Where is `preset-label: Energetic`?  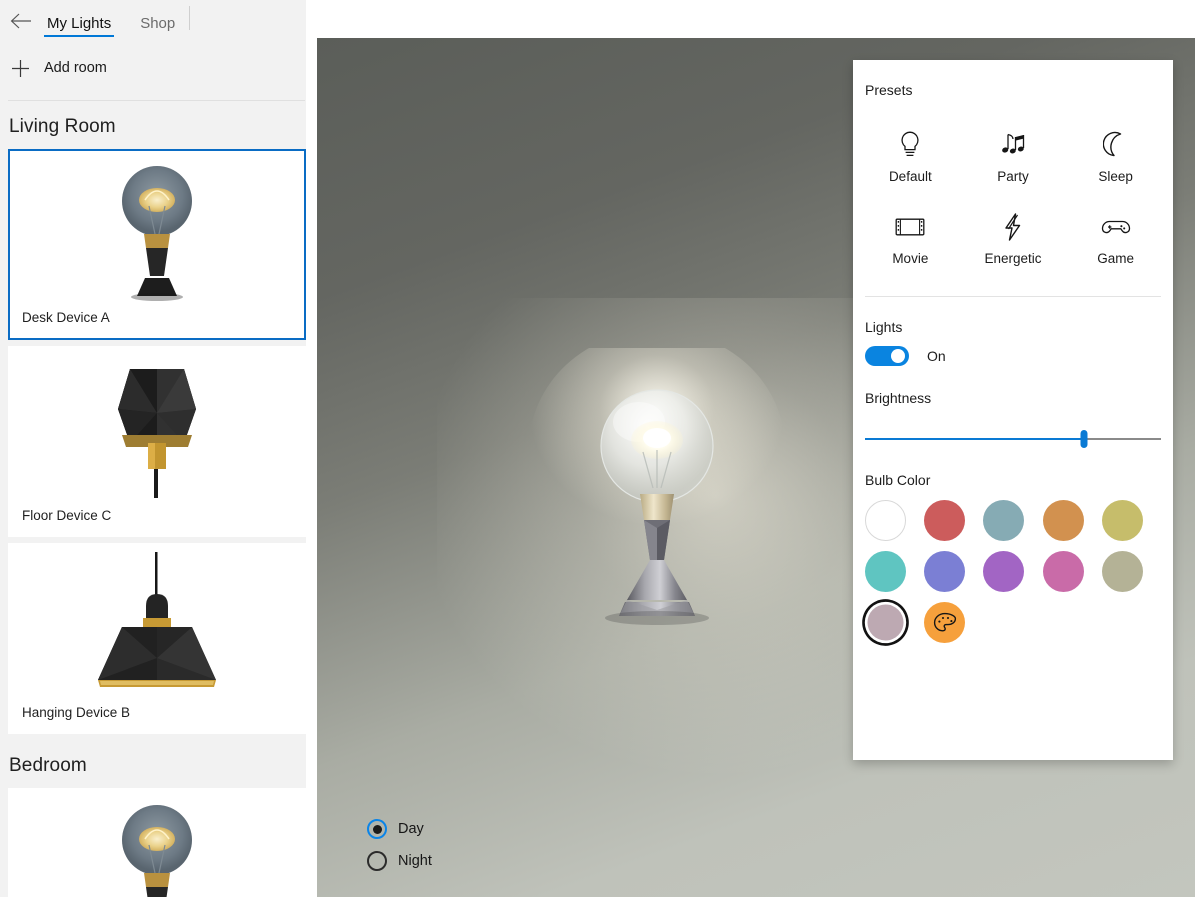 preset-label: Energetic is located at coordinates (1013, 258).